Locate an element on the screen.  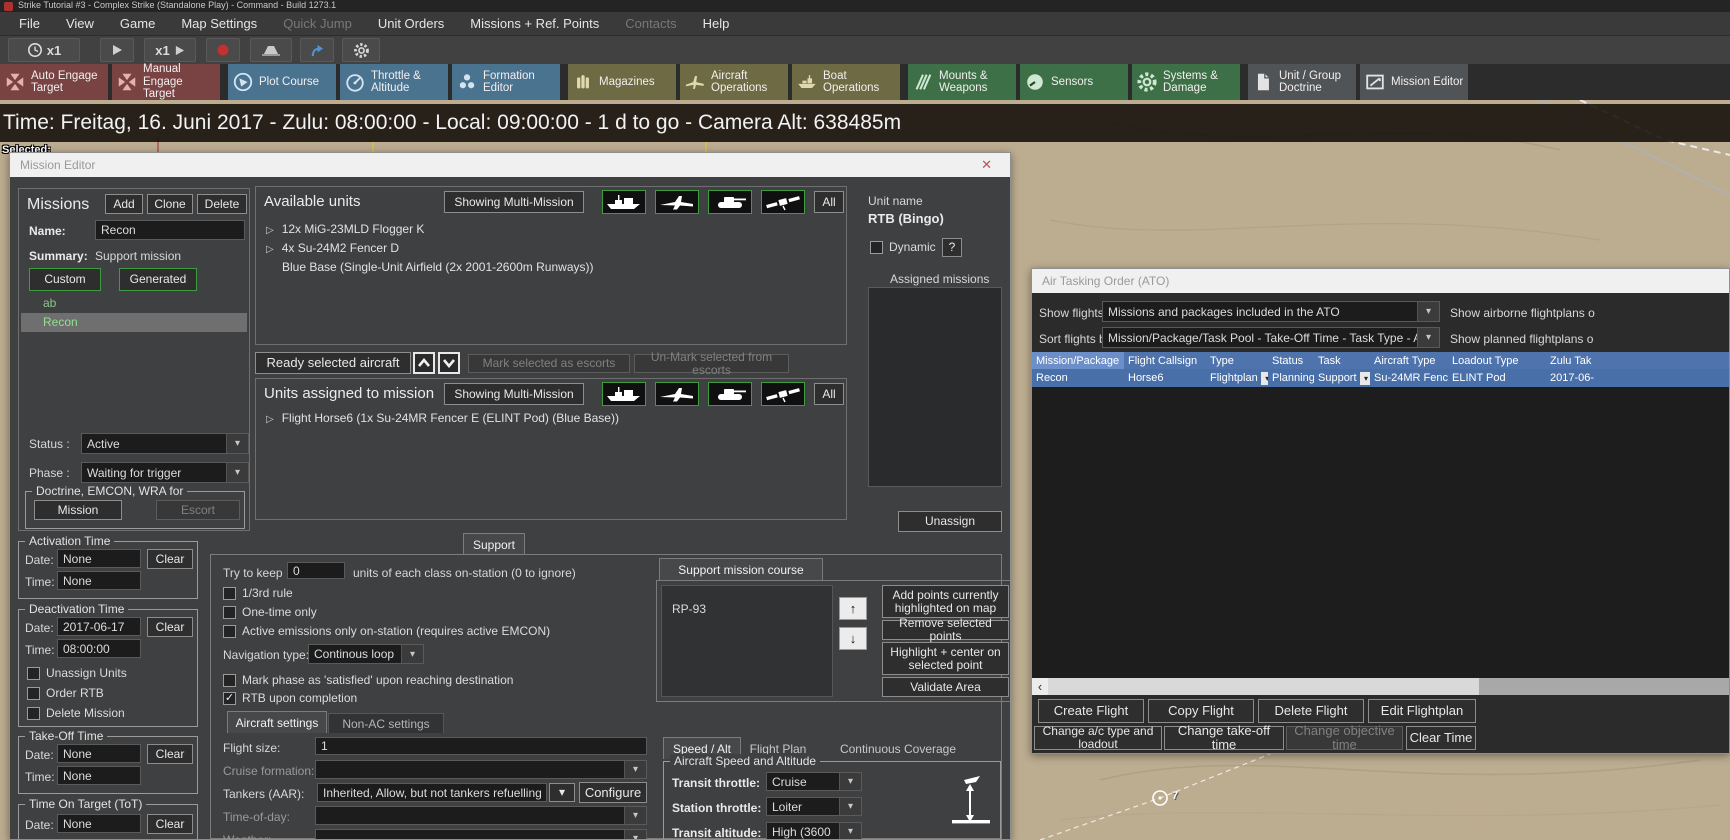
ribbon-manual-engage-target: Manual Engage Target is located at coordinates (166, 81).